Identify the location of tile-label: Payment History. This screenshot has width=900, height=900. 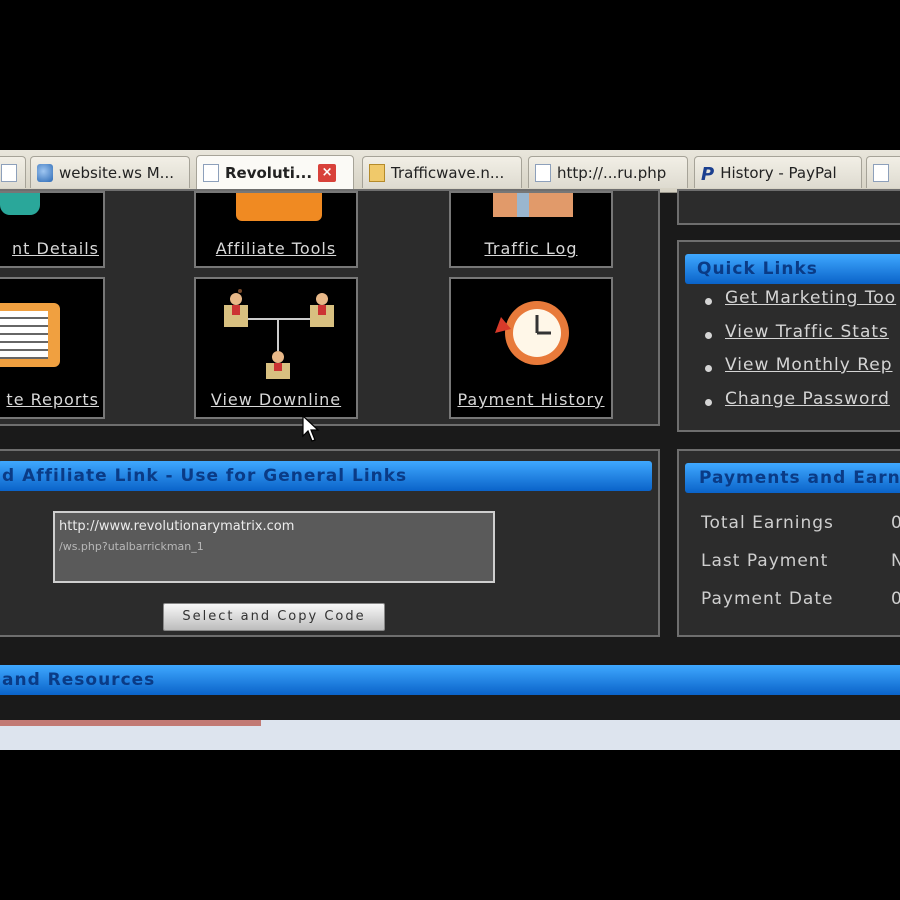
(531, 399).